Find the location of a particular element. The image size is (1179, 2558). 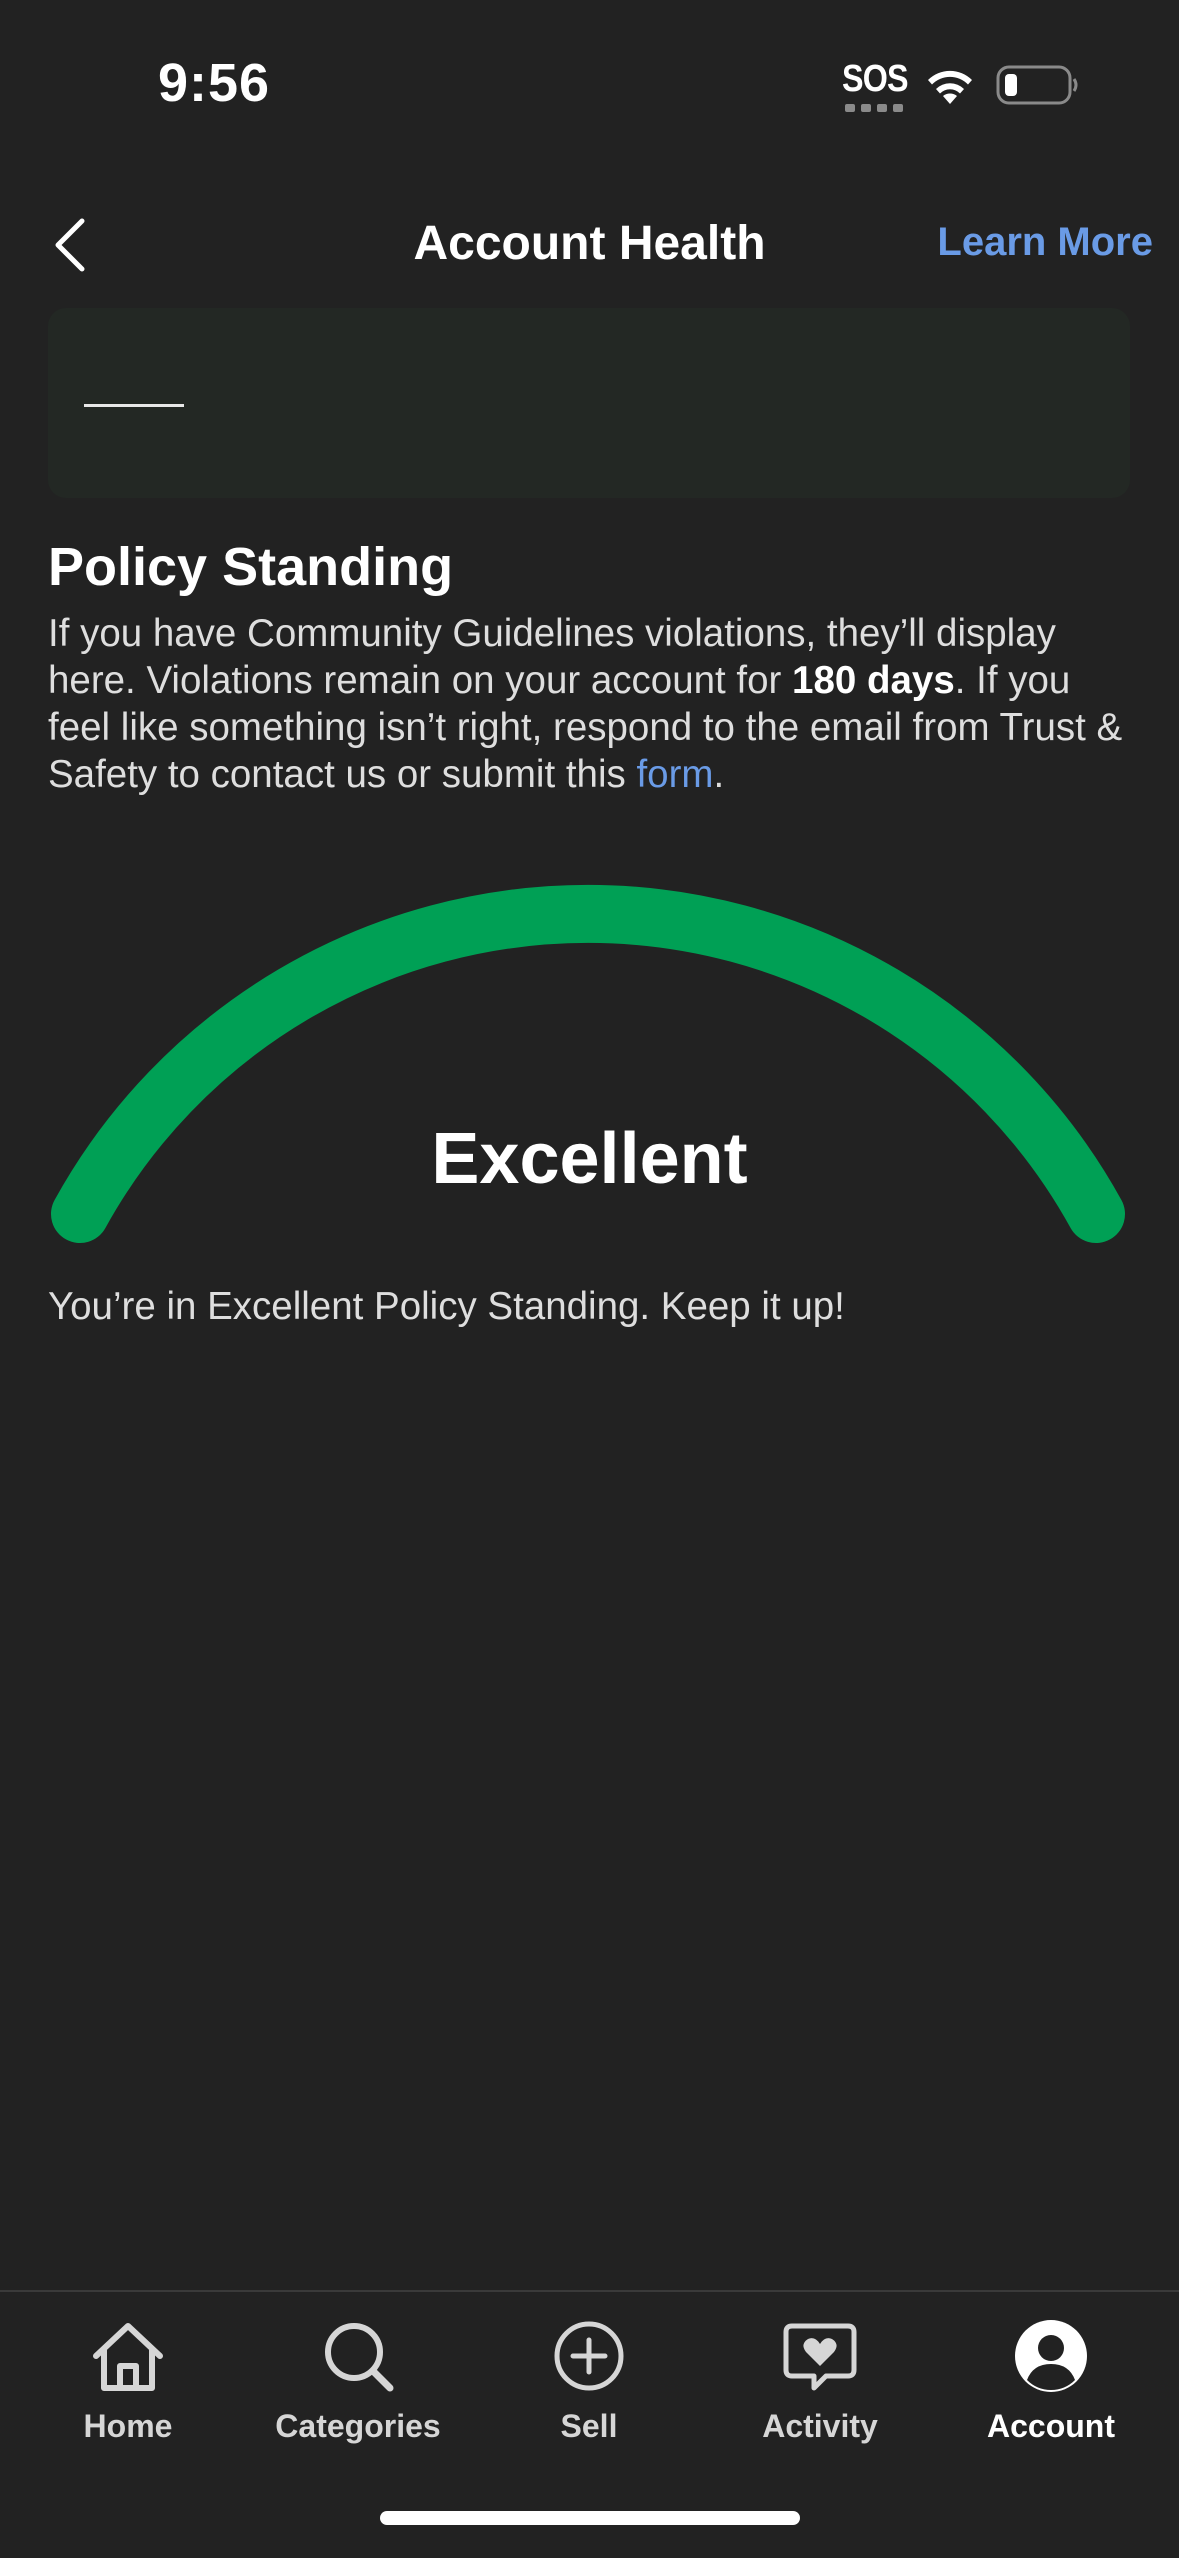

gauge-rating-label: Excellent is located at coordinates (589, 1159).